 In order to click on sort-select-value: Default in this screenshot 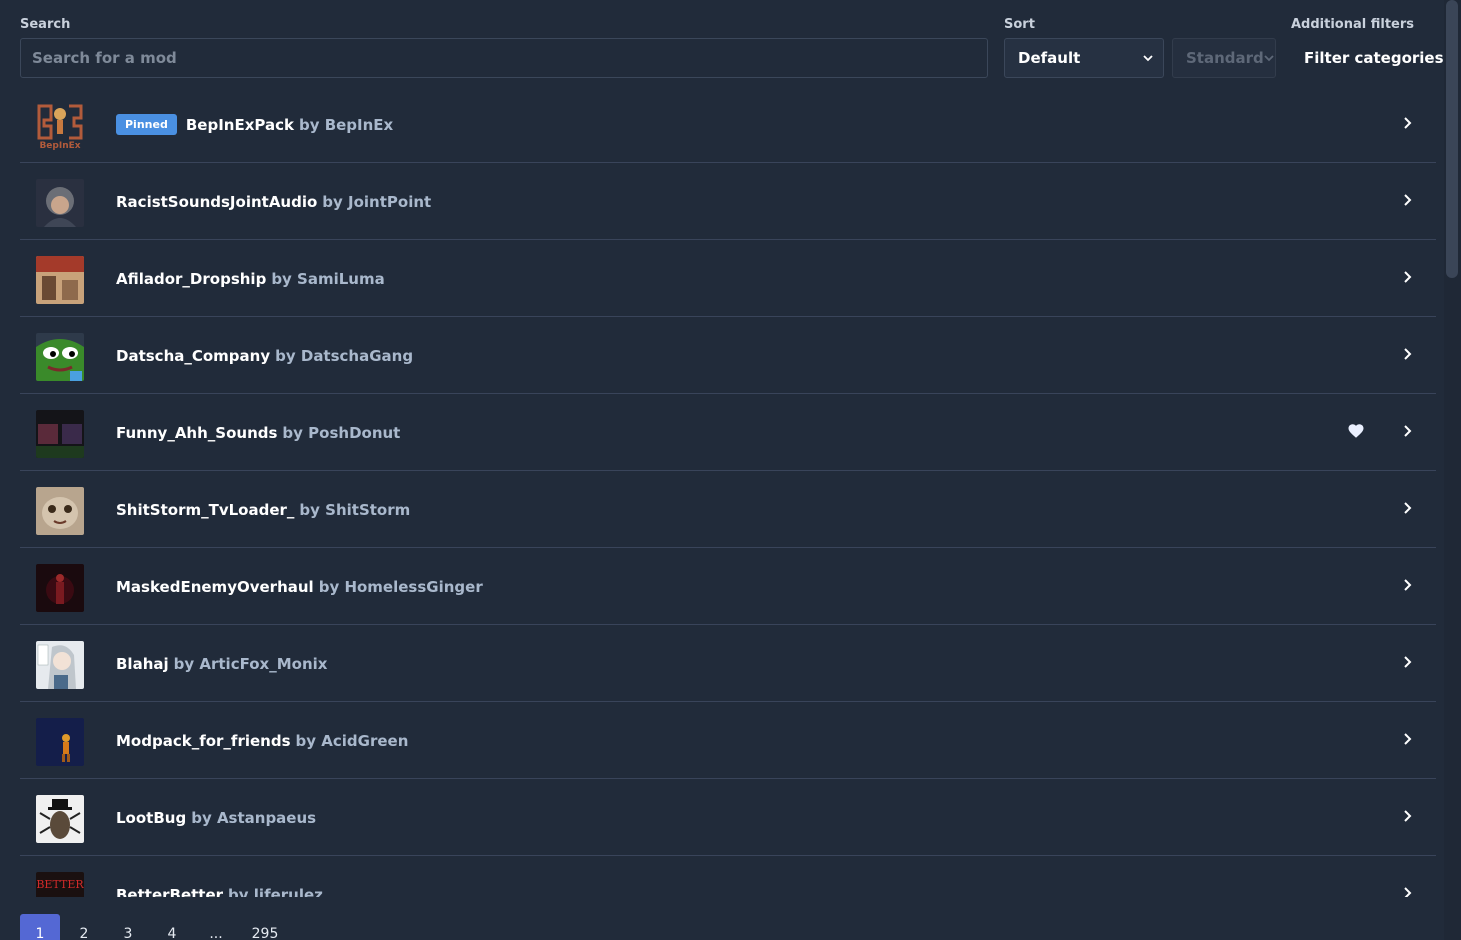, I will do `click(1049, 58)`.